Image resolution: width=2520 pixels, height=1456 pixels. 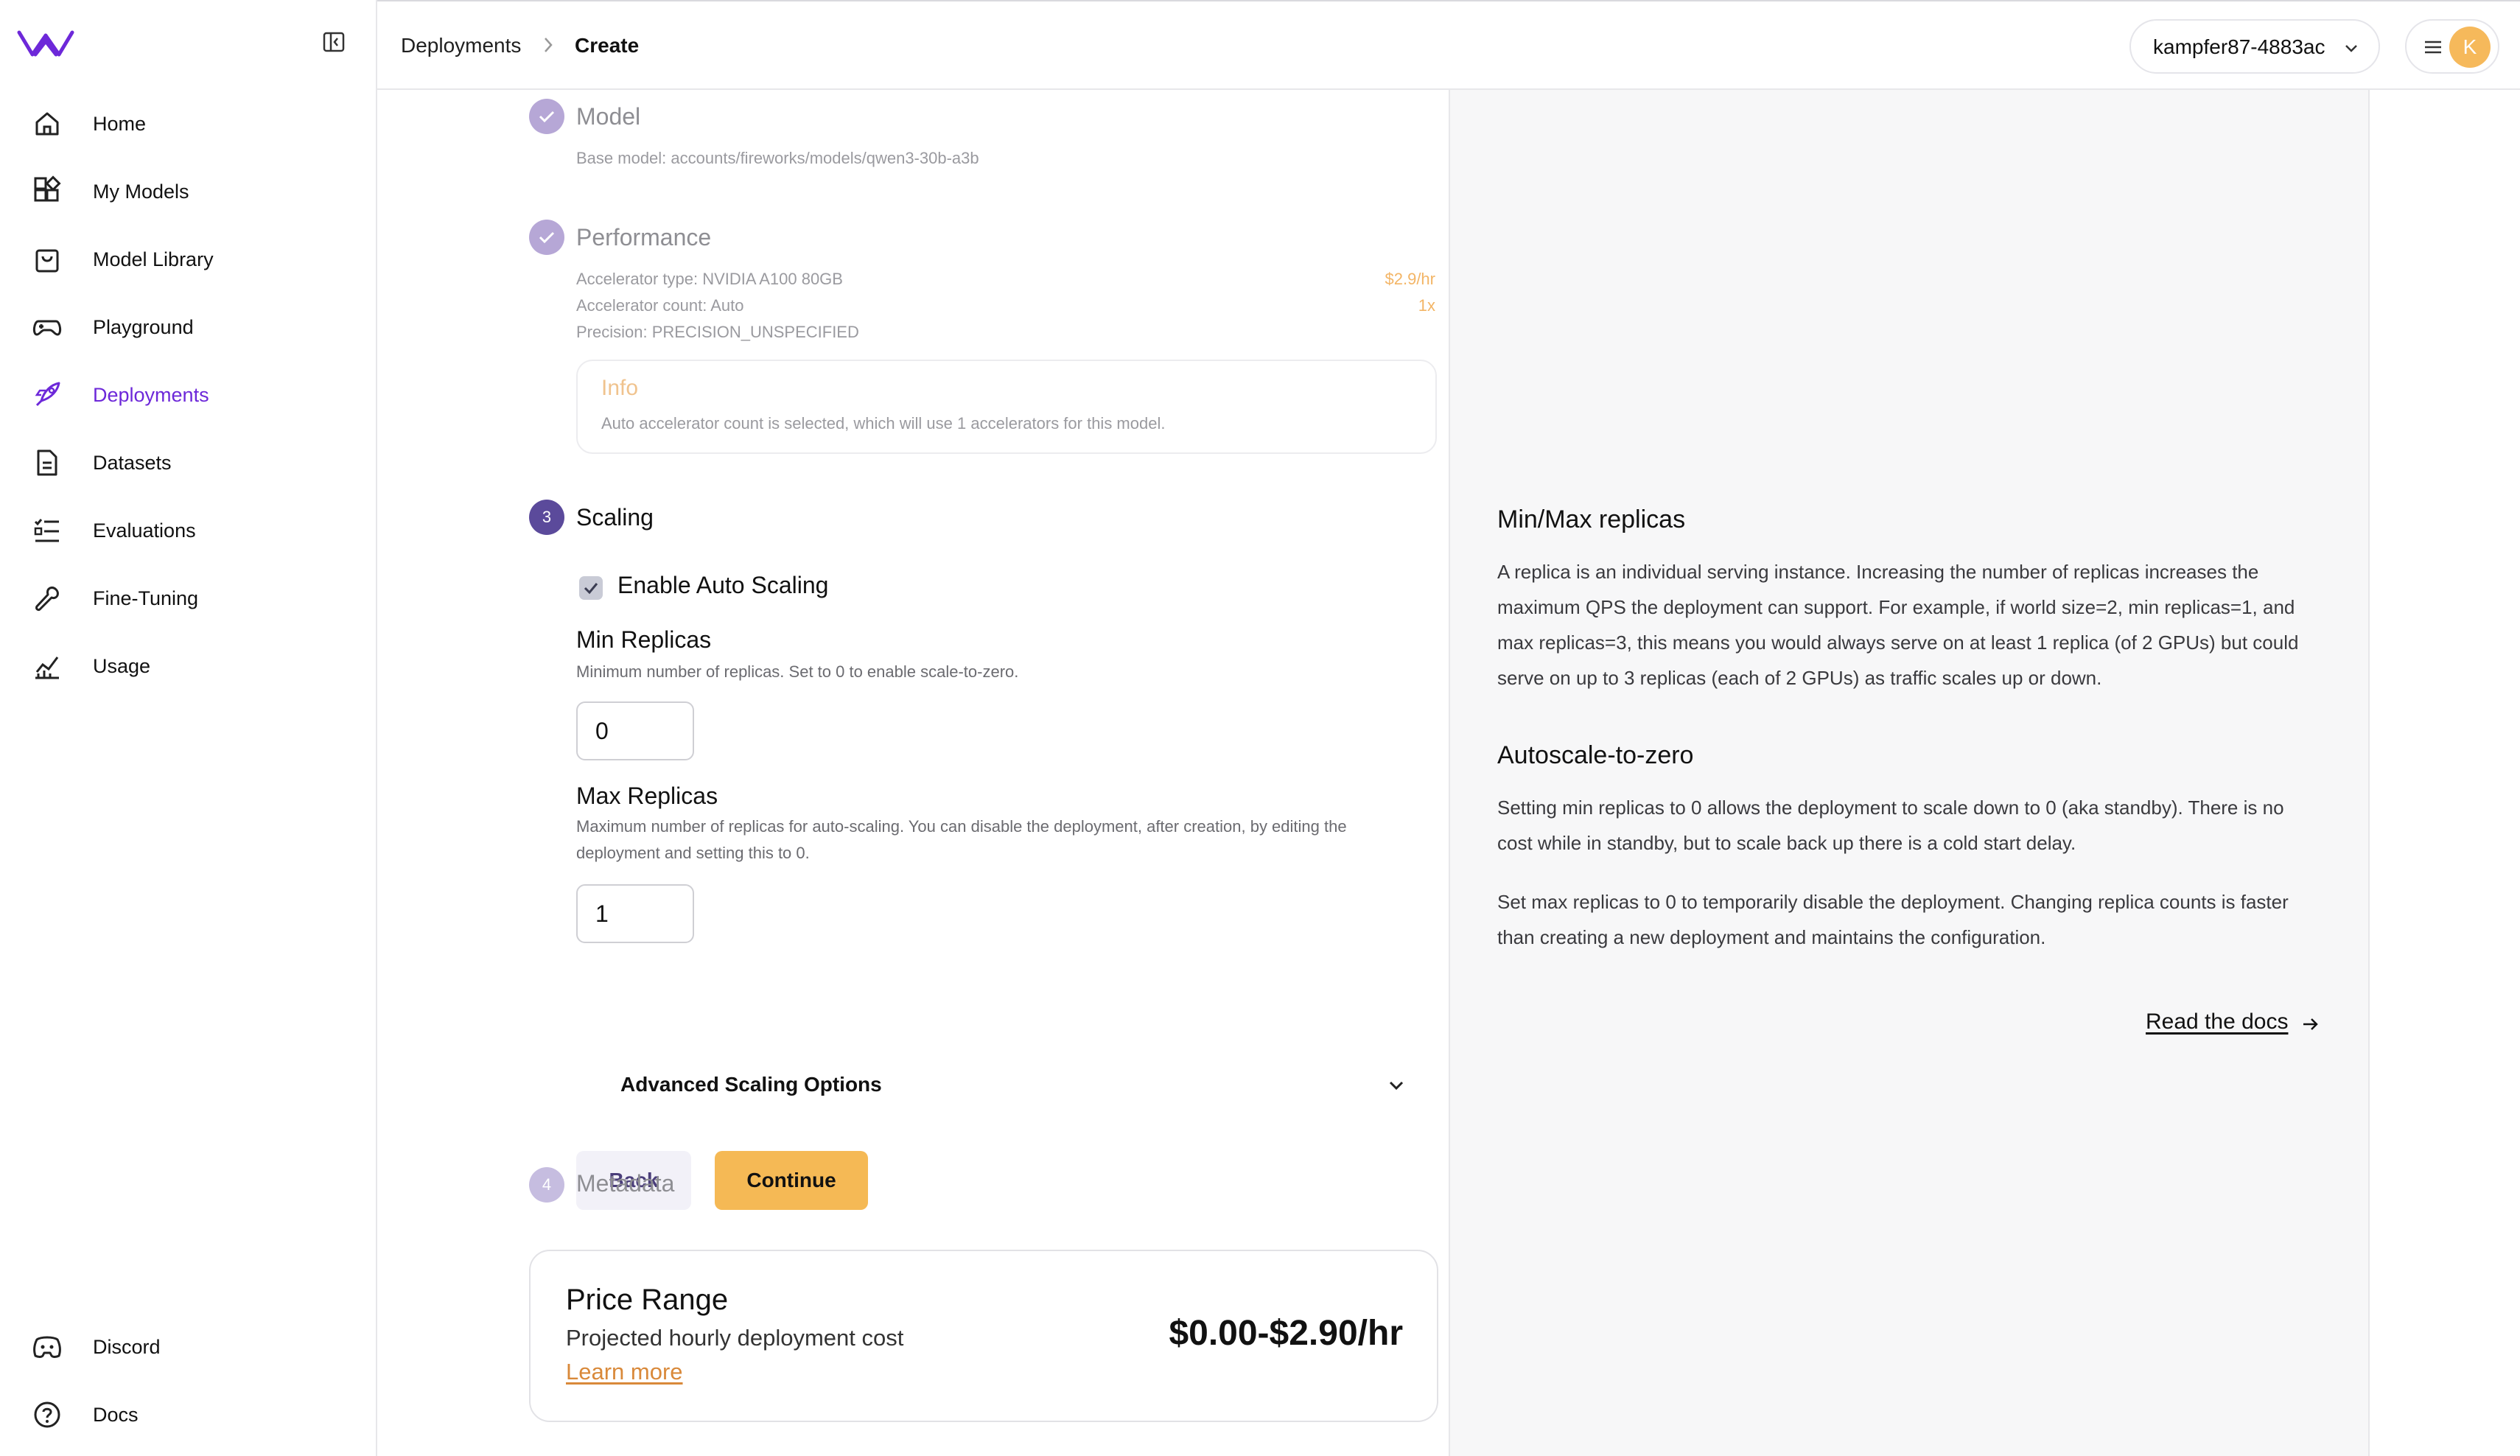 I want to click on chart-icon, so click(x=47, y=668).